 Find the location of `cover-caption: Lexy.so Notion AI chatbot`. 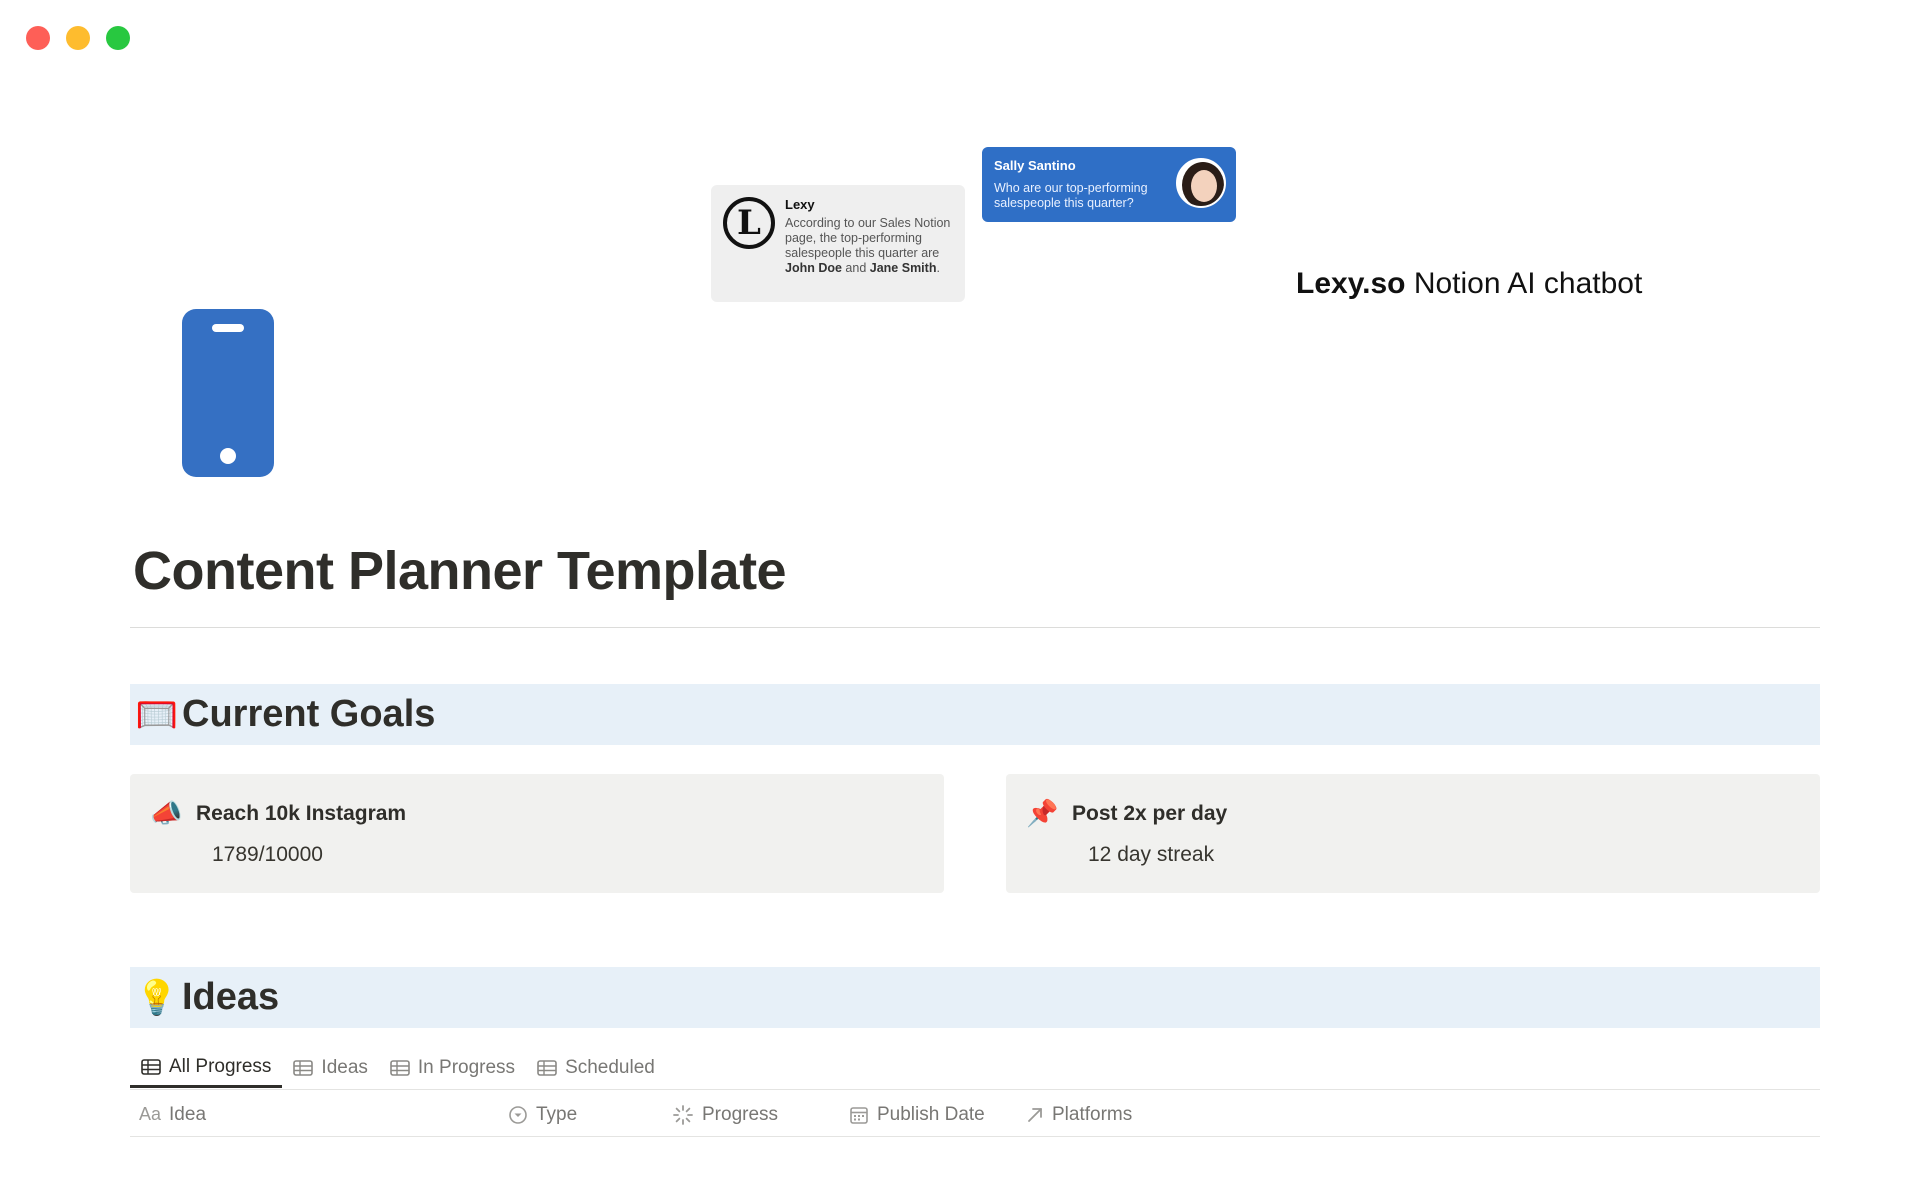

cover-caption: Lexy.so Notion AI chatbot is located at coordinates (1469, 284).